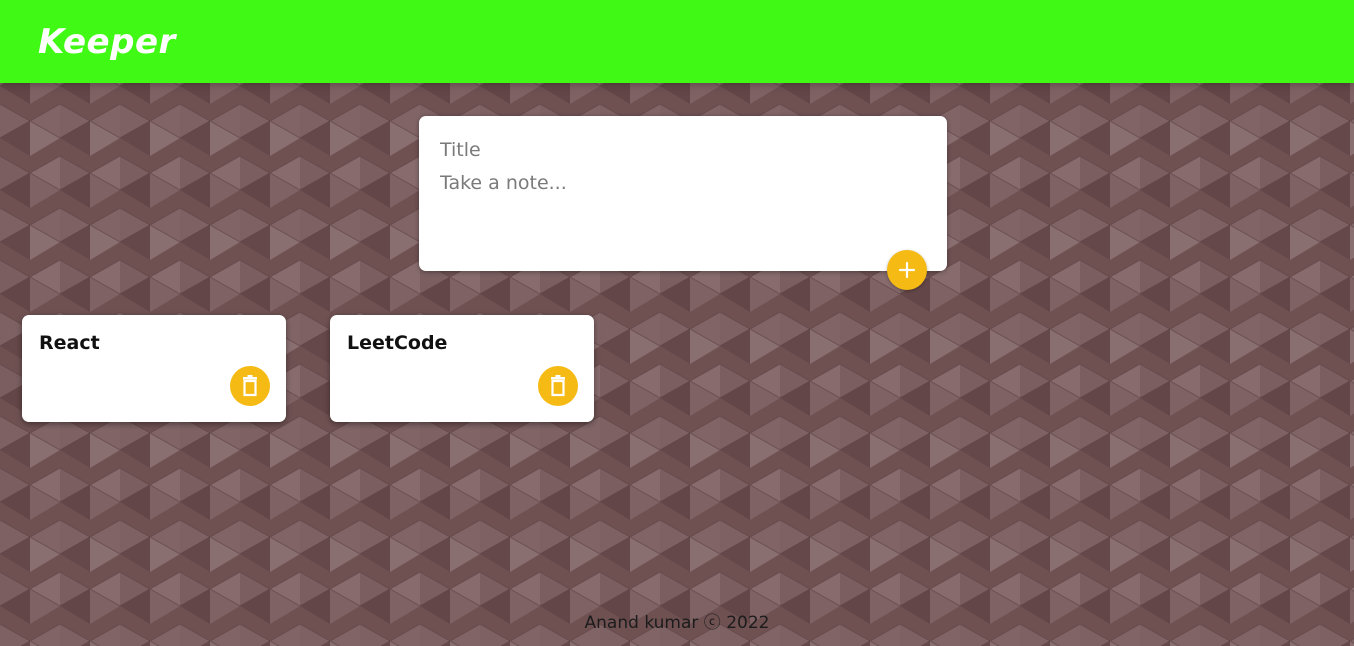 The width and height of the screenshot is (1354, 646). I want to click on note-title: LeetCode, so click(397, 343).